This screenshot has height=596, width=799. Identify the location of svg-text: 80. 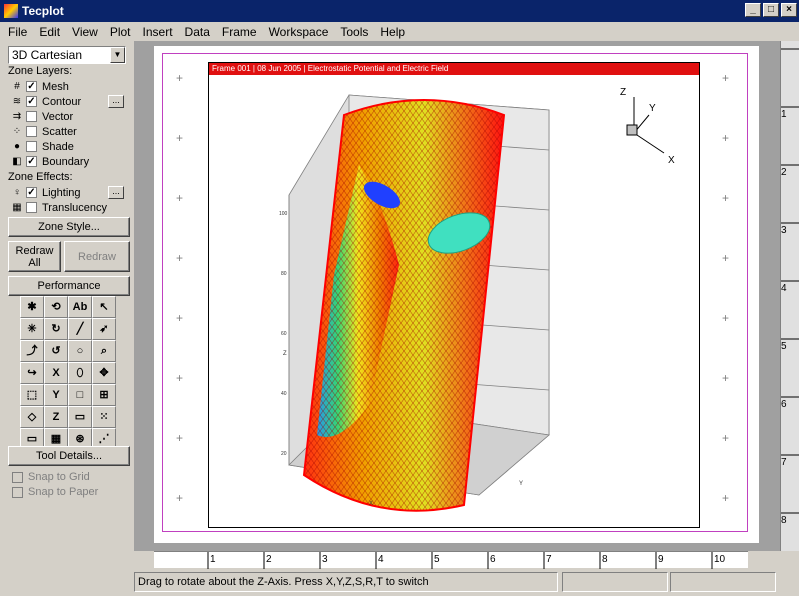
(284, 274).